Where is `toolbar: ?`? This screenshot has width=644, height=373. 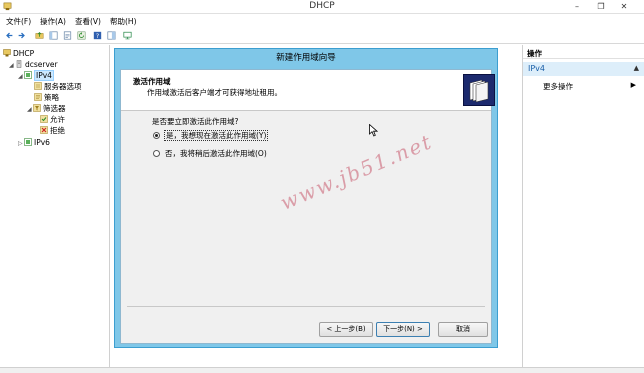 toolbar: ? is located at coordinates (322, 35).